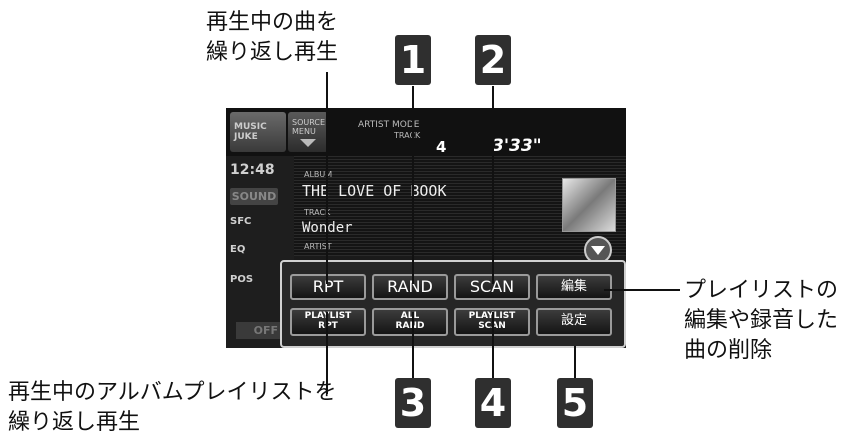  What do you see at coordinates (410, 287) in the screenshot?
I see `rand-button: RAND` at bounding box center [410, 287].